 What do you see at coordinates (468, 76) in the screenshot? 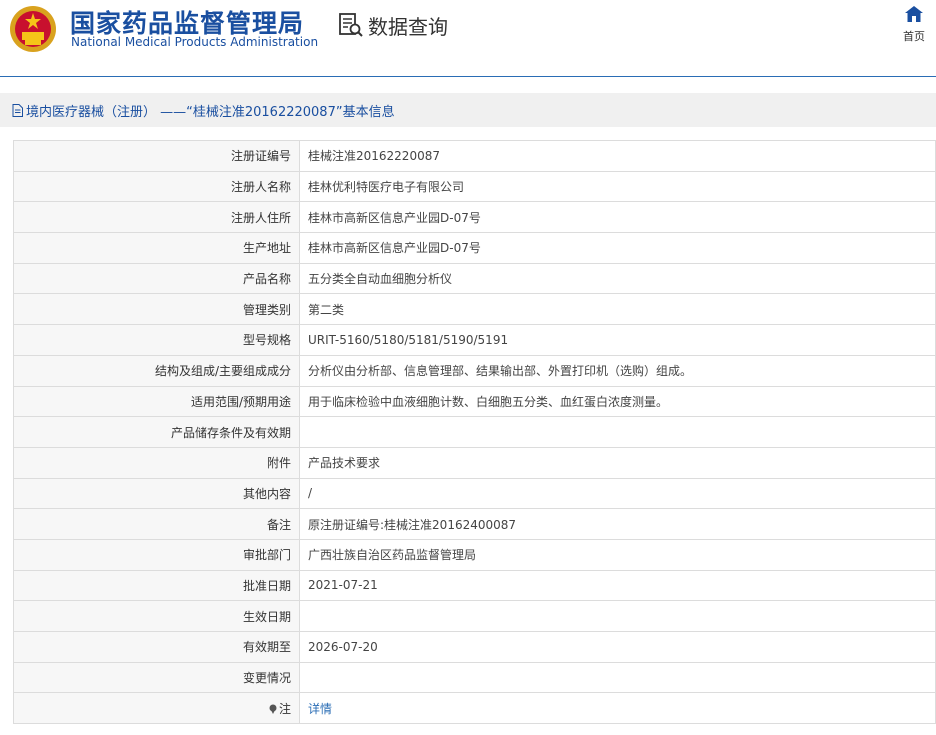
I see `header-divider` at bounding box center [468, 76].